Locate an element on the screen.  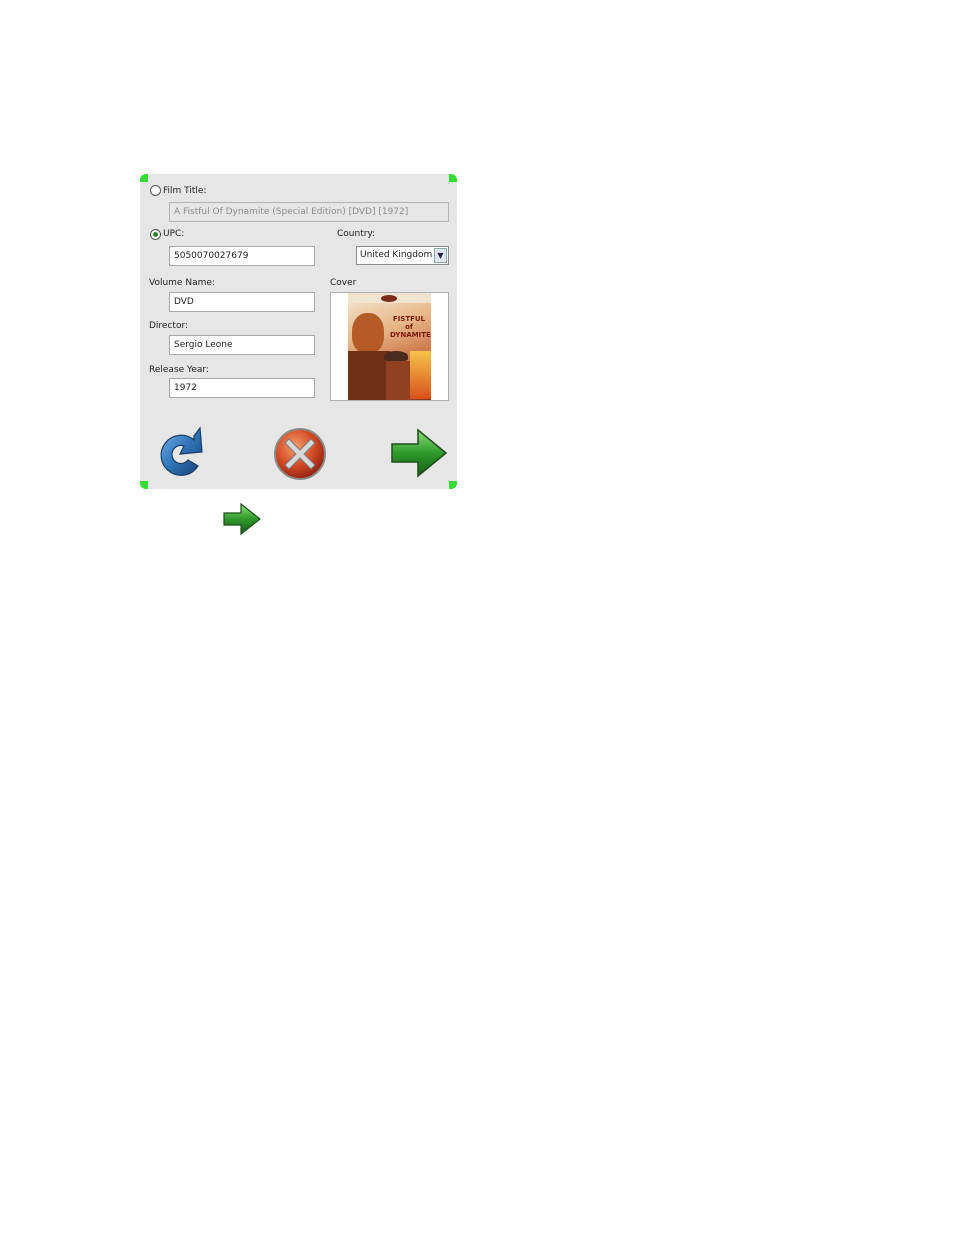
cover-poster-title: FISTFUL of DYNAMITE is located at coordinates (410, 327).